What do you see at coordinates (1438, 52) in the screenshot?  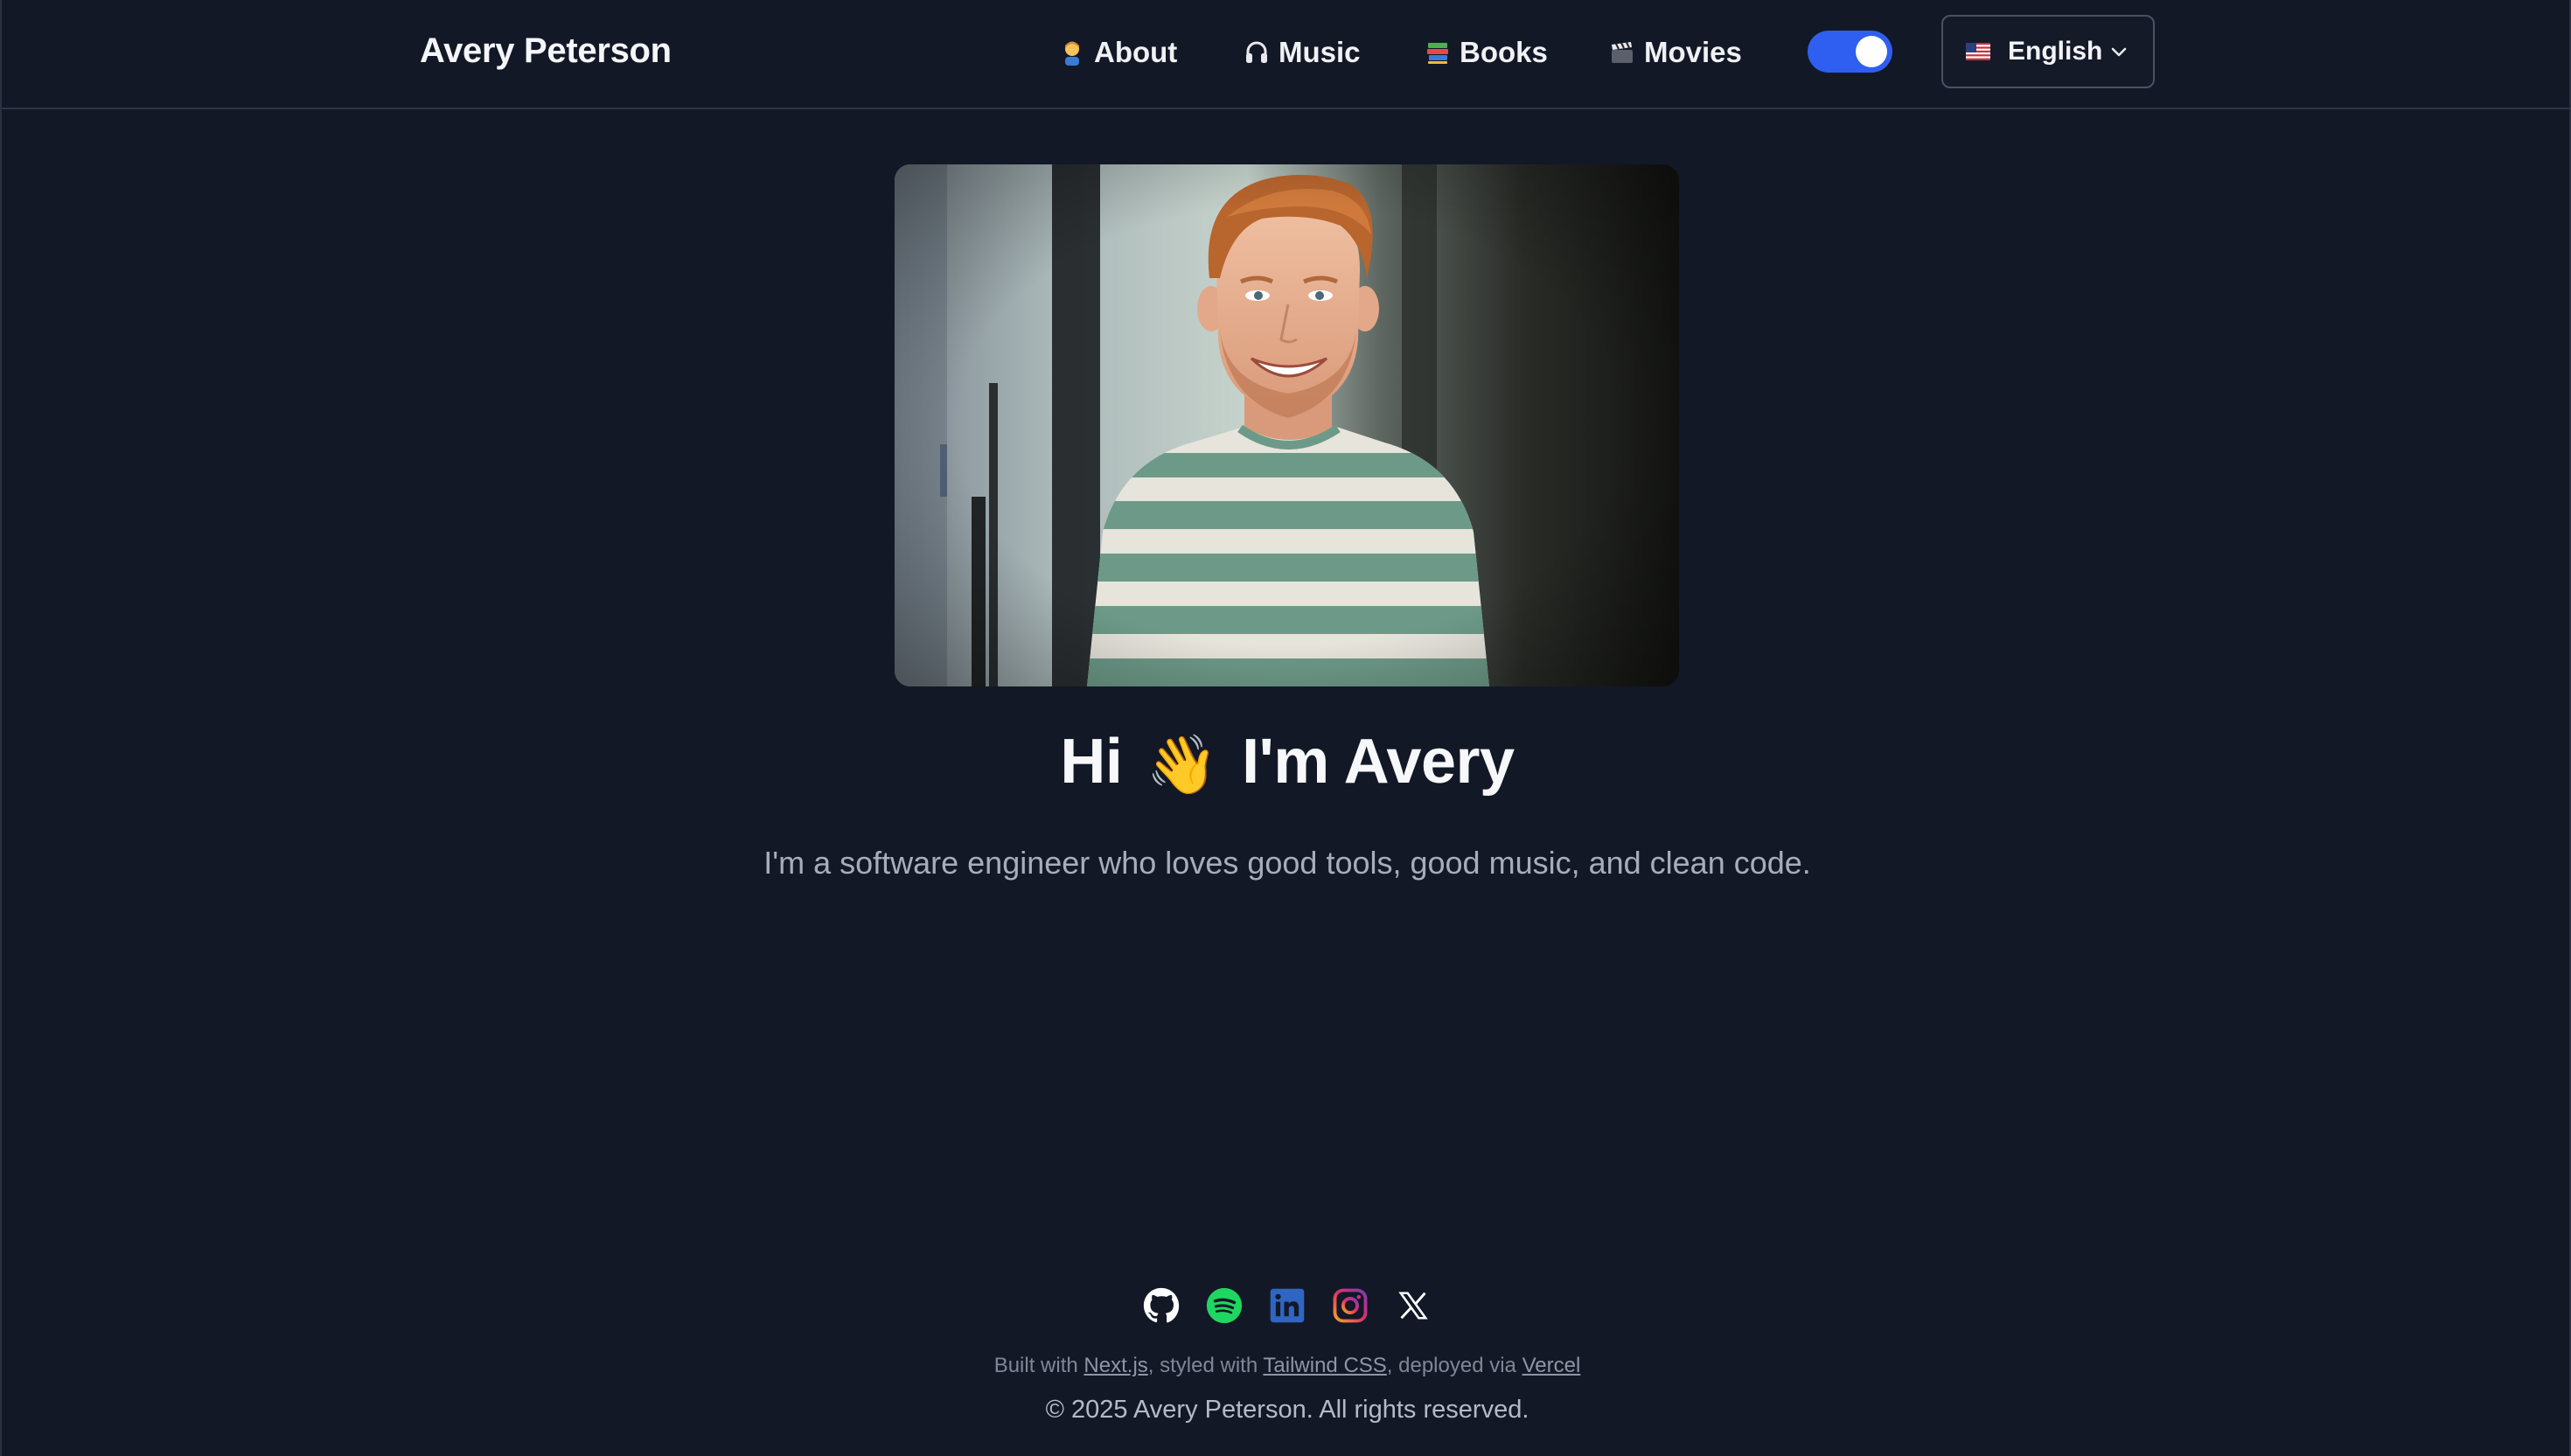 I see `books-emoji-icon` at bounding box center [1438, 52].